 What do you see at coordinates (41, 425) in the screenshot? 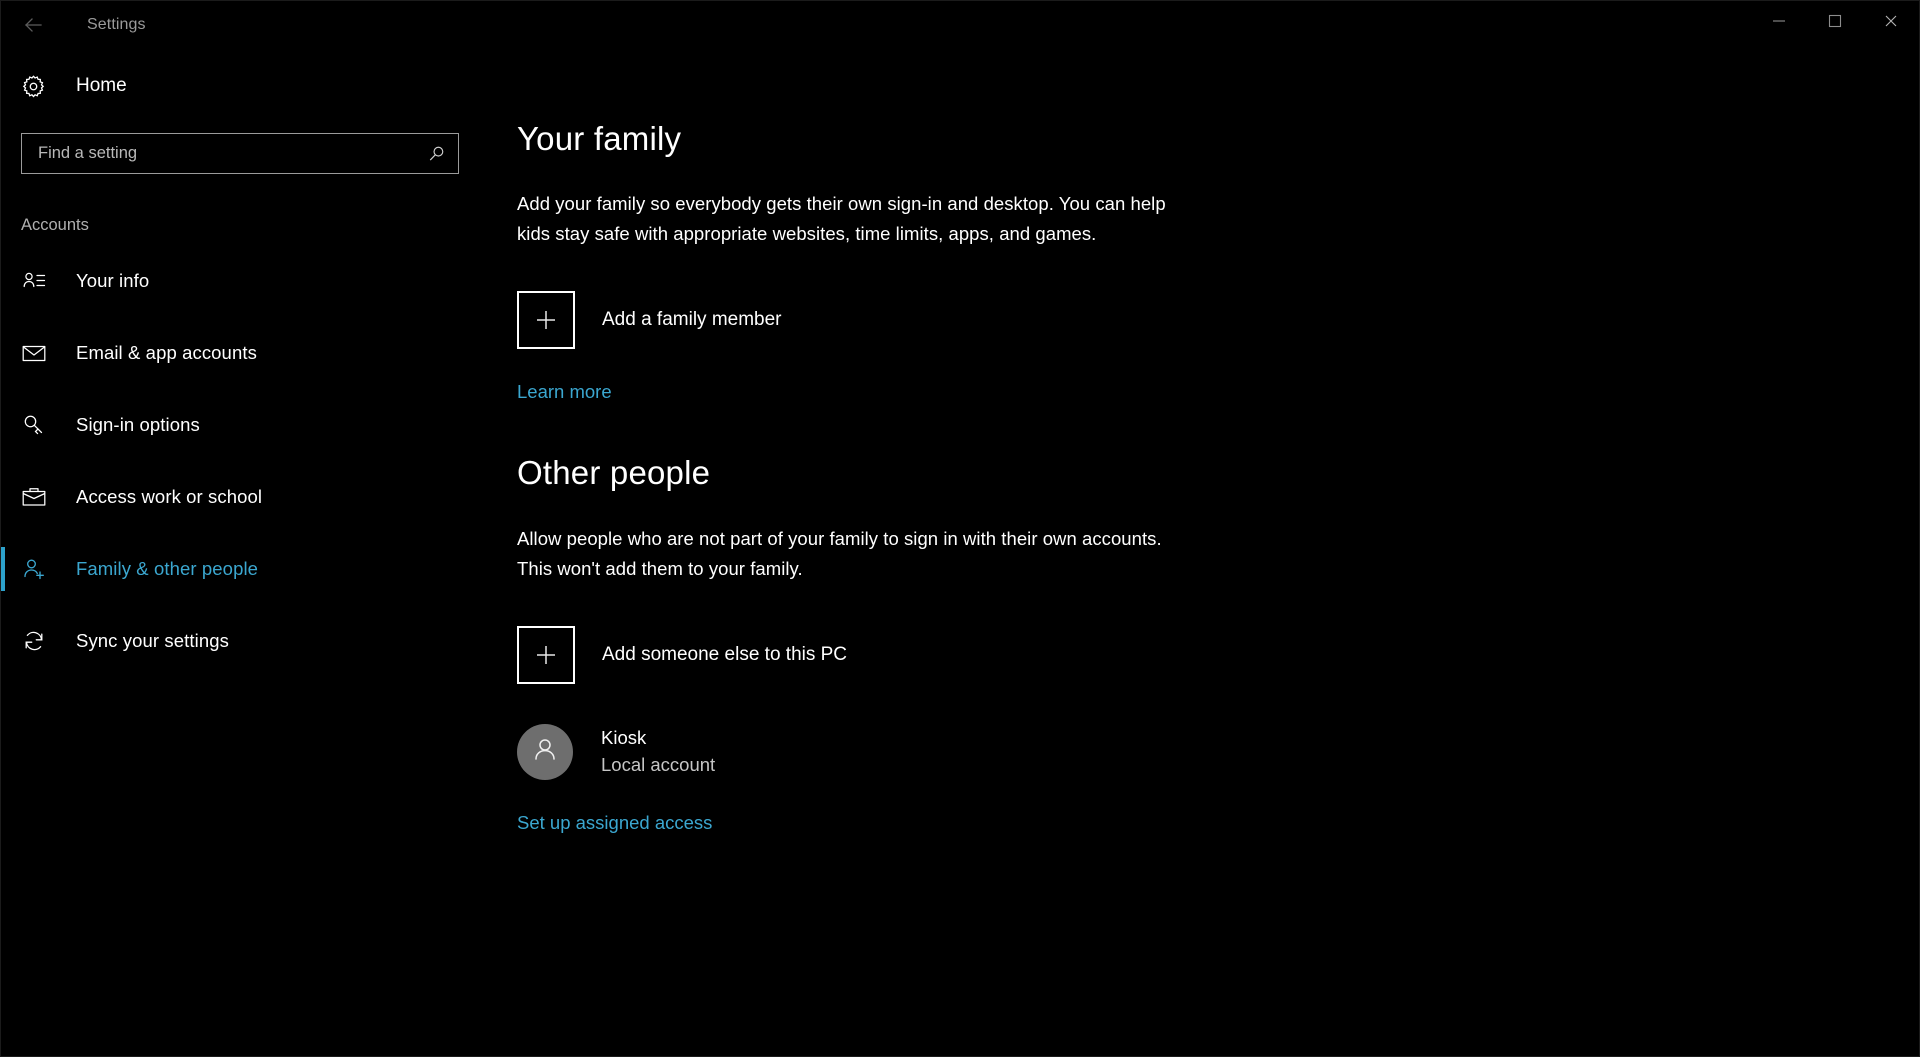
I see `key-icon` at bounding box center [41, 425].